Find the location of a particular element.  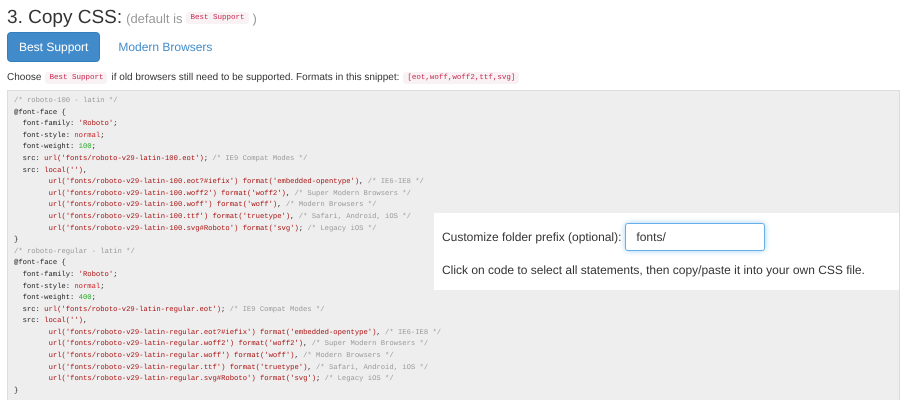

description-text: if old browsers still need to be supported. Formats in this snippet: is located at coordinates (255, 77).